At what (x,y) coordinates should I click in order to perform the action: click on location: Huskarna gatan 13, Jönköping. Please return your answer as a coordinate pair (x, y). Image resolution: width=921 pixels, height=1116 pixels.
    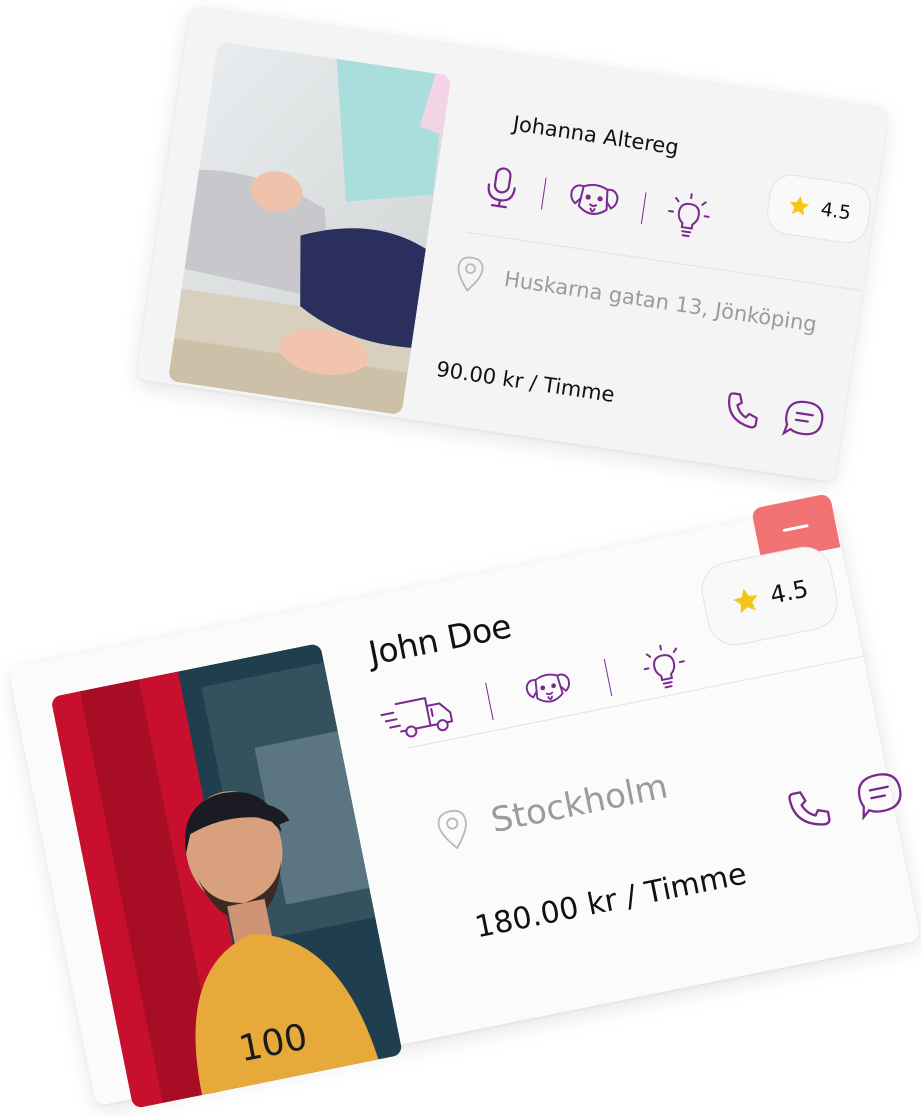
    Looking at the image, I should click on (635, 298).